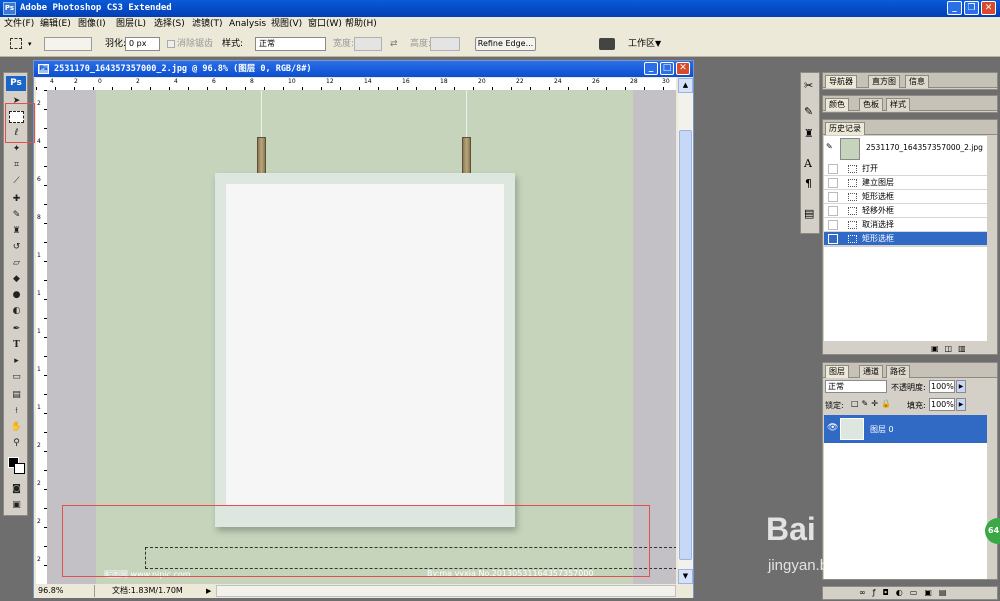  I want to click on fill-input: 100%, so click(942, 404).